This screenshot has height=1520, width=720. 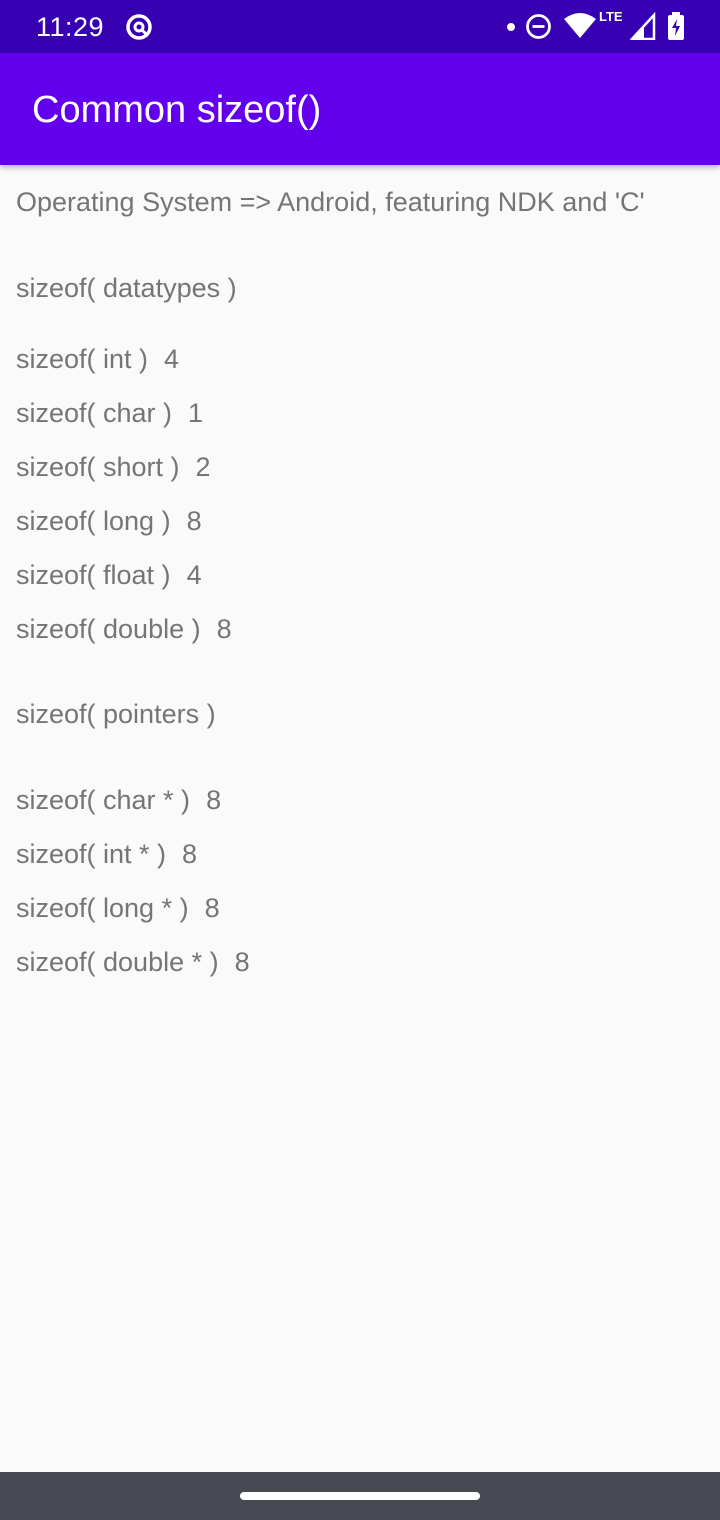 I want to click on size-label: sizeof( char * ), so click(x=103, y=800).